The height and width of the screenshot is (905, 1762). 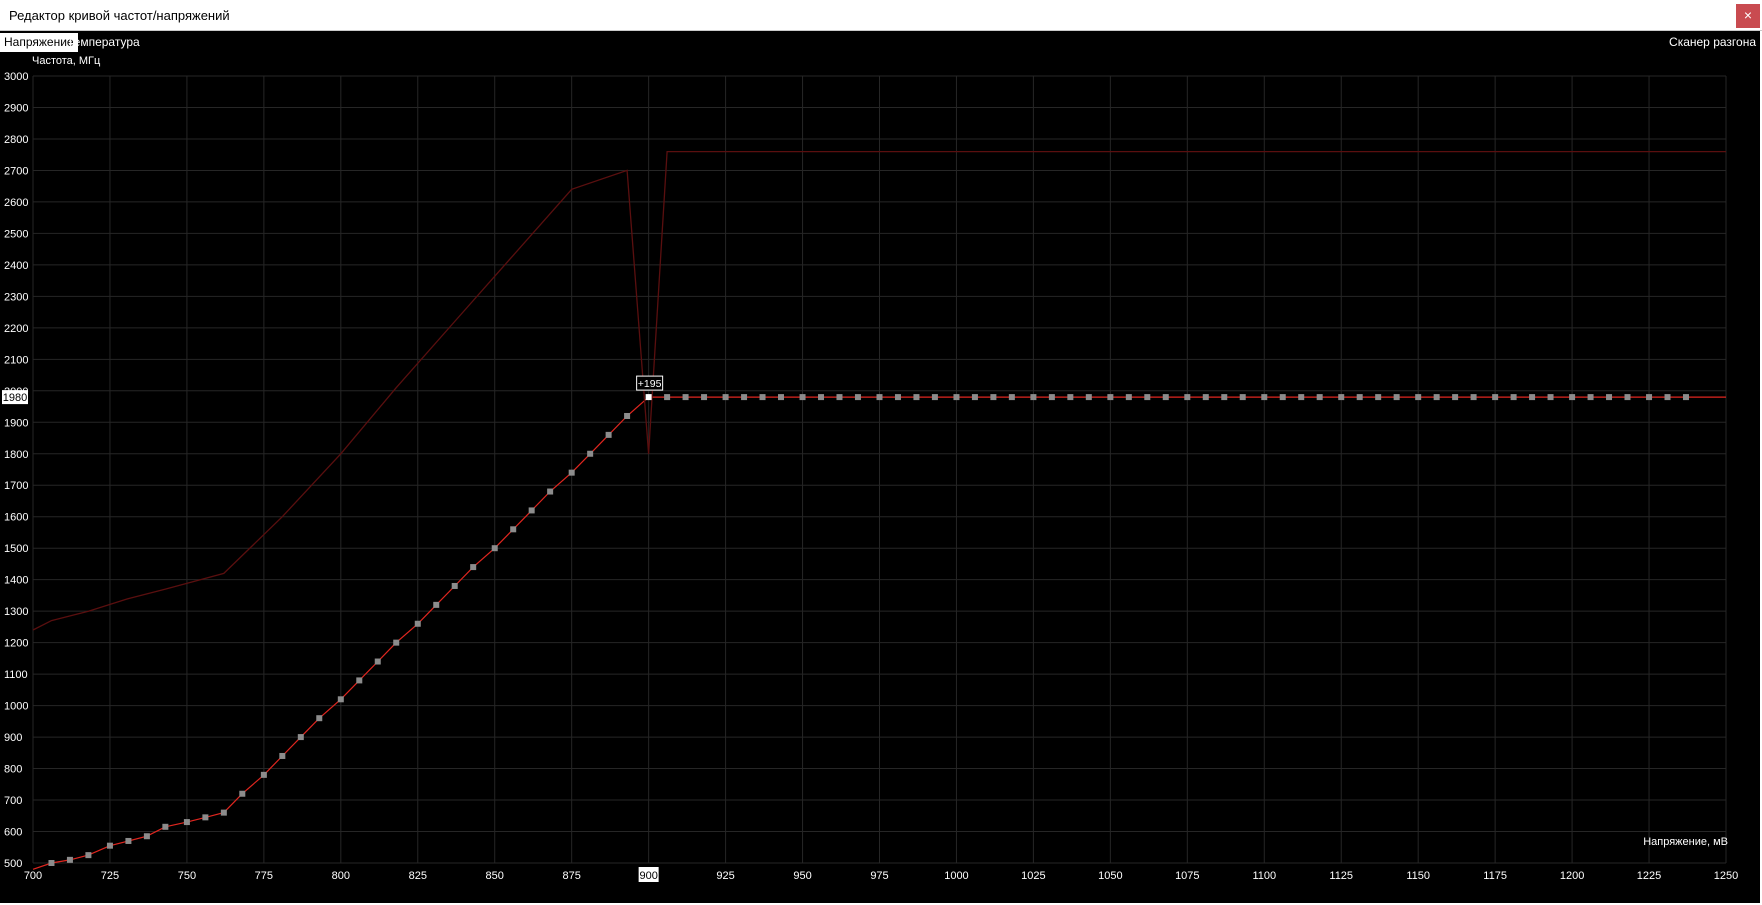 What do you see at coordinates (16, 581) in the screenshot?
I see `y-tick-label: 1400` at bounding box center [16, 581].